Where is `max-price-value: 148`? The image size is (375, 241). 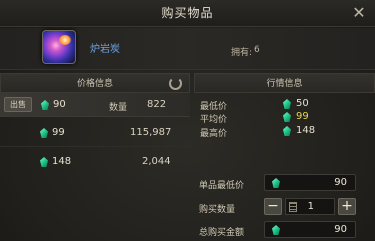
max-price-value: 148 is located at coordinates (306, 130).